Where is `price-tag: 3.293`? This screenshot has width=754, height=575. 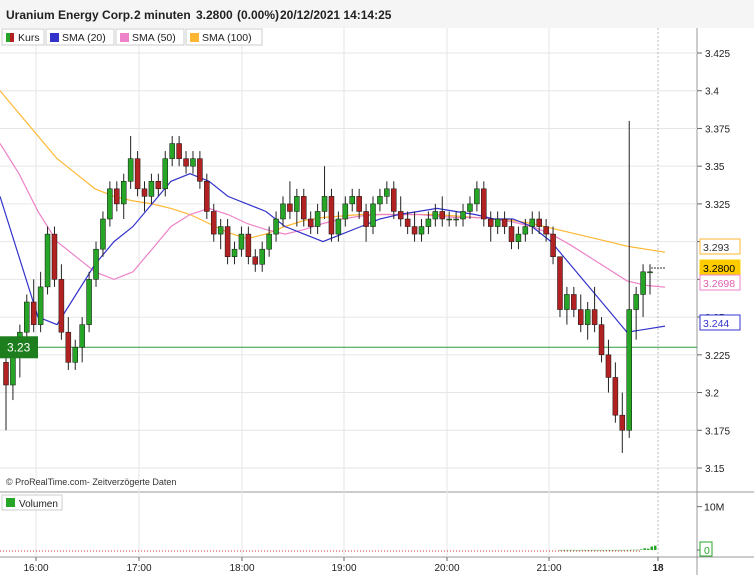
price-tag: 3.293 is located at coordinates (720, 246).